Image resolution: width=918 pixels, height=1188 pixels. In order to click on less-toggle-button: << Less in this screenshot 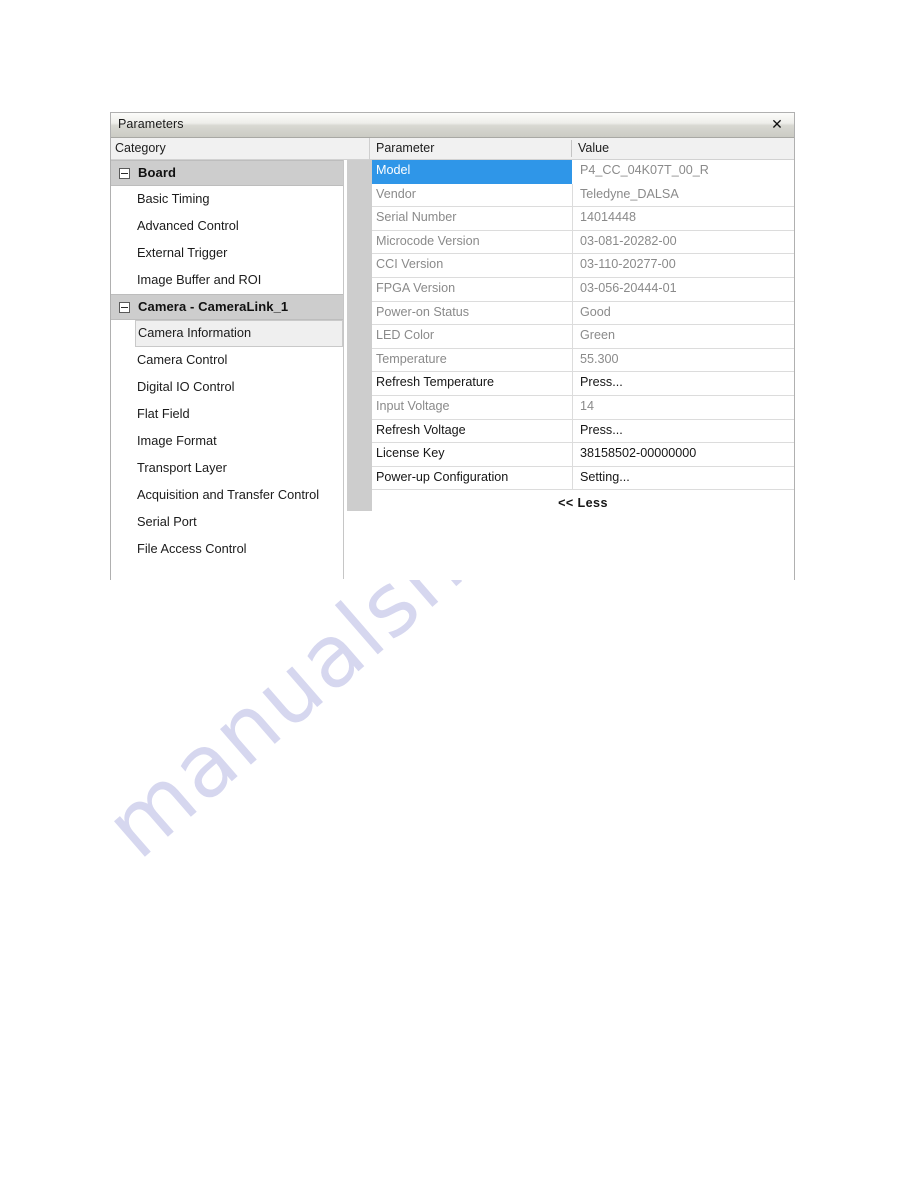, I will do `click(583, 503)`.